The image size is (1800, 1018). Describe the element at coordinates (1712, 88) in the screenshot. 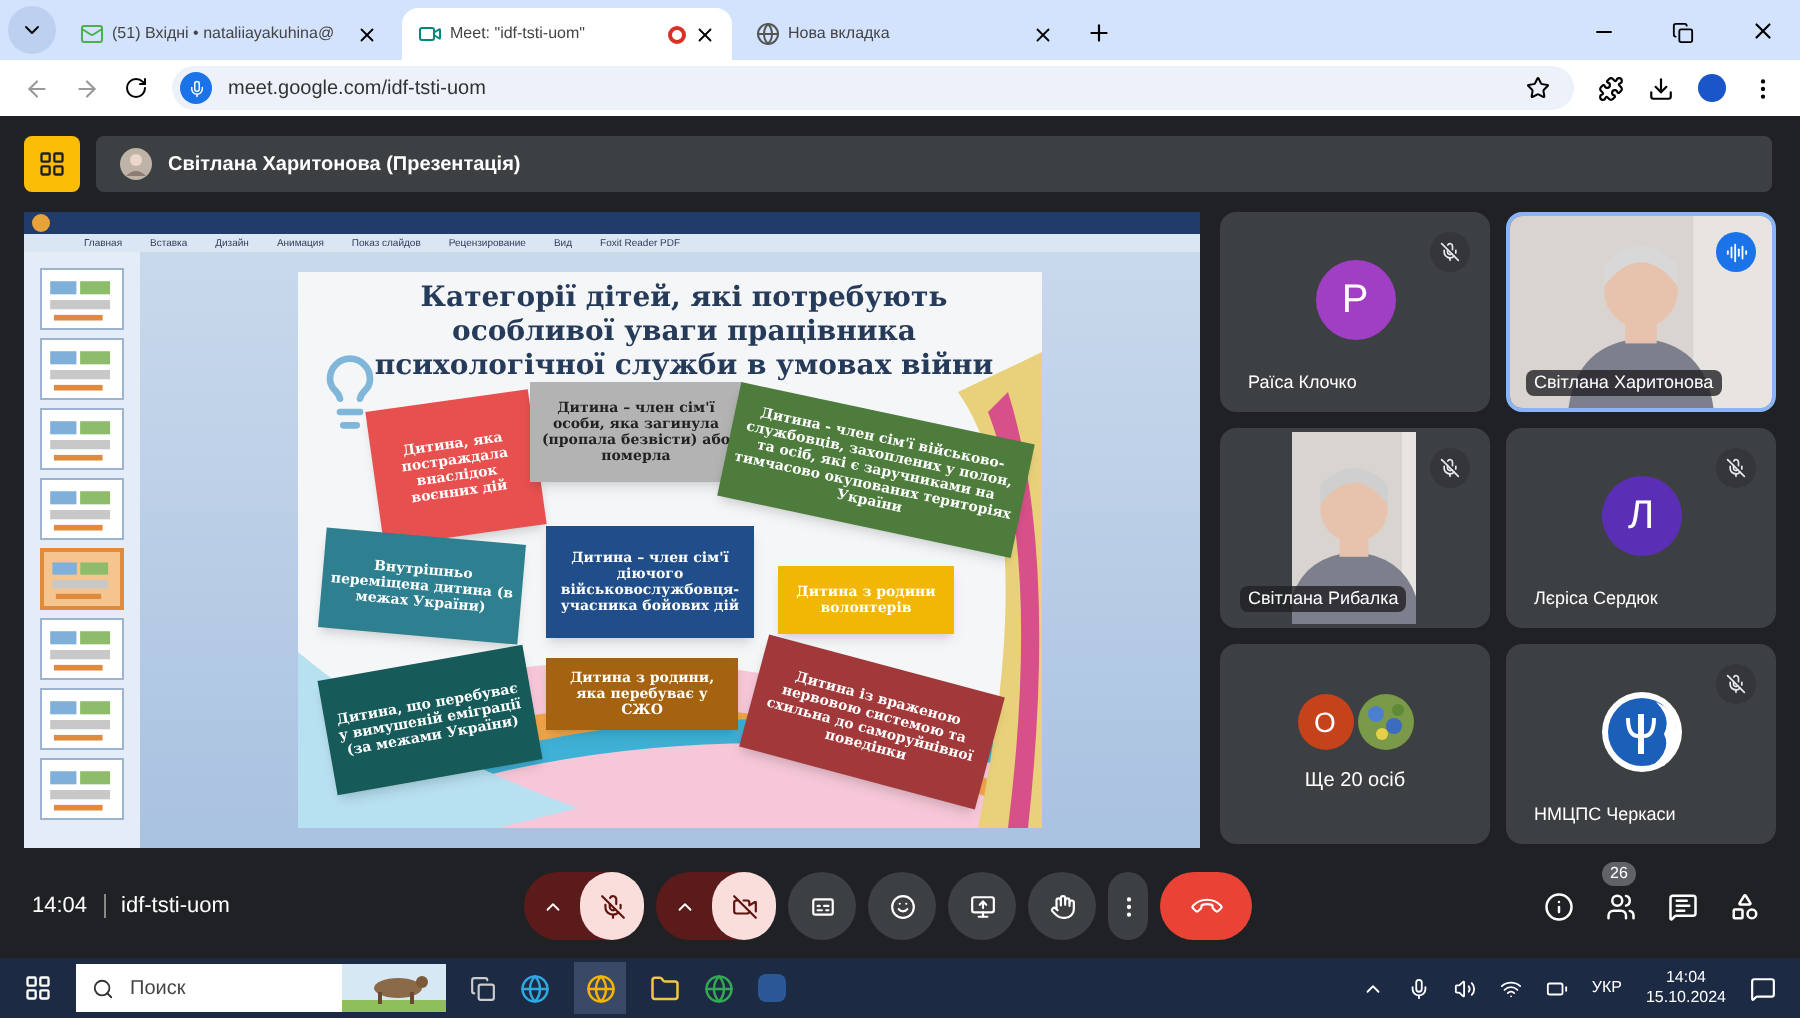

I see `profile-icon` at that location.